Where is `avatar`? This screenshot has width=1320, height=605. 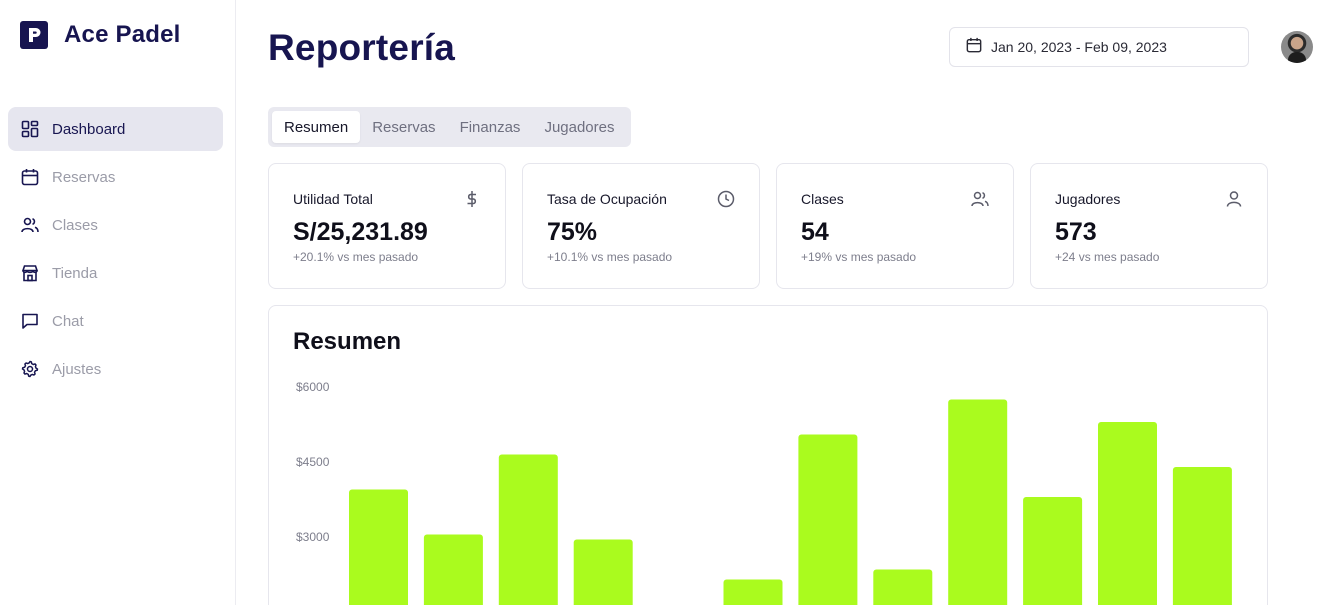 avatar is located at coordinates (1297, 47).